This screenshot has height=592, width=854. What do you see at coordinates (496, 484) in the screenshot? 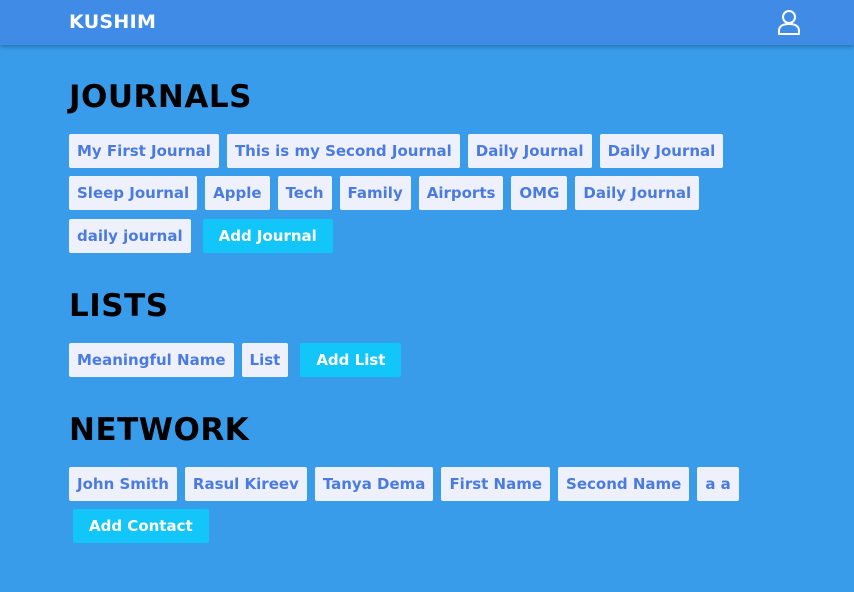
I see `contact-chip: First Name` at bounding box center [496, 484].